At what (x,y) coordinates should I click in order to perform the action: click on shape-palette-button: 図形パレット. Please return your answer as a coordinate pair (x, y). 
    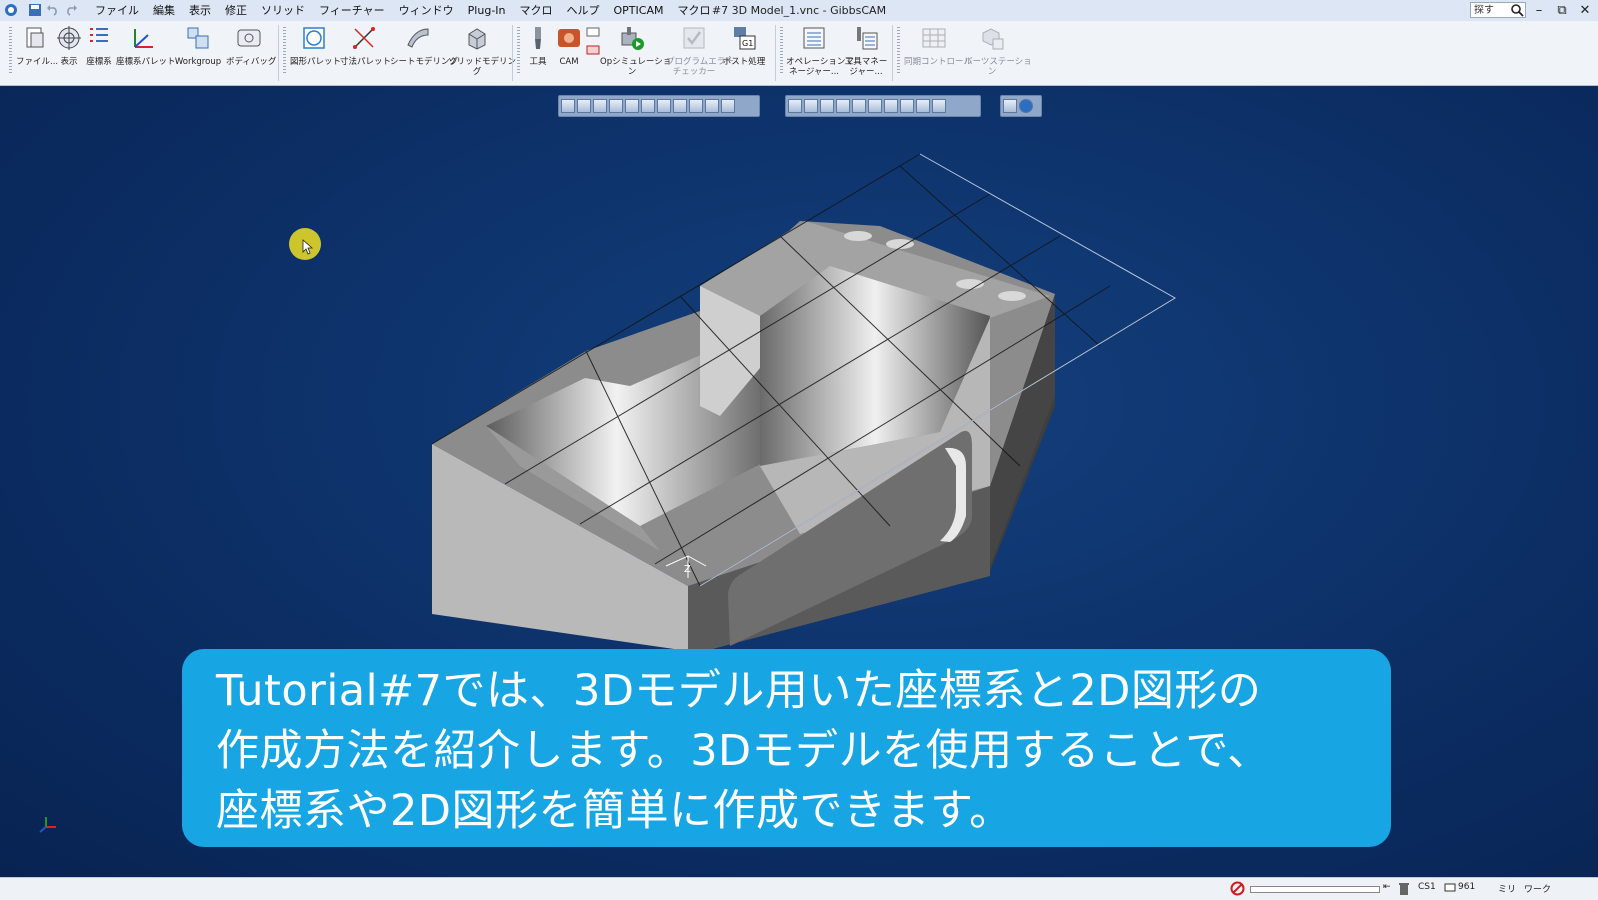
    Looking at the image, I should click on (316, 46).